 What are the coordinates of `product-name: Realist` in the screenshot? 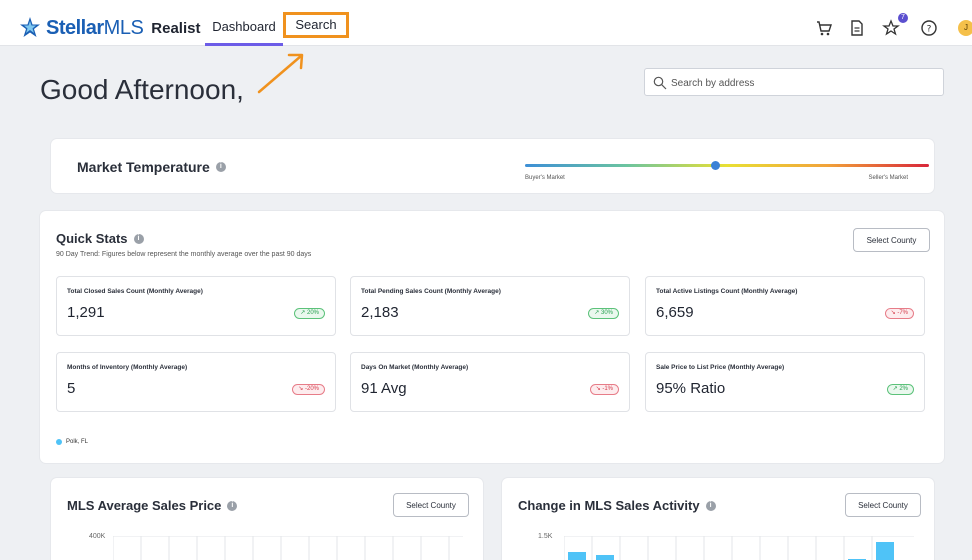 It's located at (176, 28).